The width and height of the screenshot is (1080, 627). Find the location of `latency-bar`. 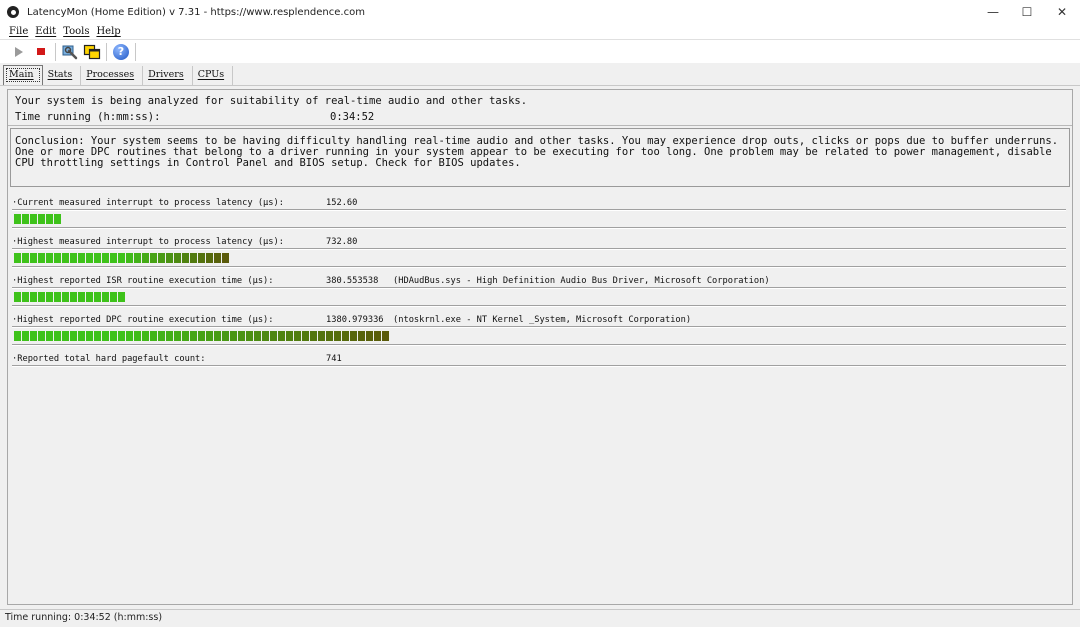

latency-bar is located at coordinates (121, 258).